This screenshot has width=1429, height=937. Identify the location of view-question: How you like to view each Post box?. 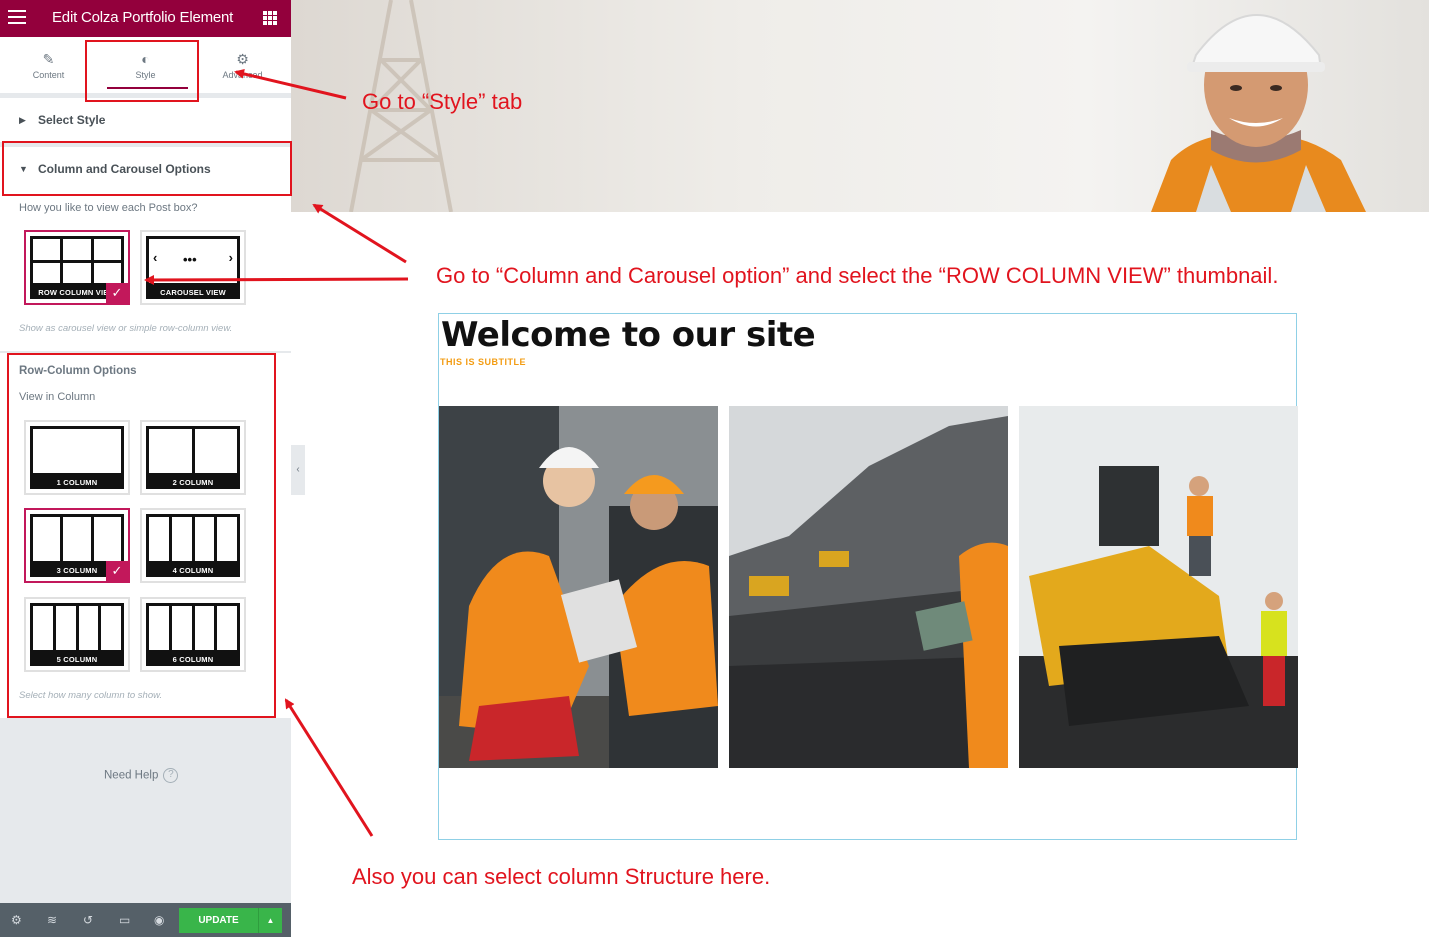
(108, 208).